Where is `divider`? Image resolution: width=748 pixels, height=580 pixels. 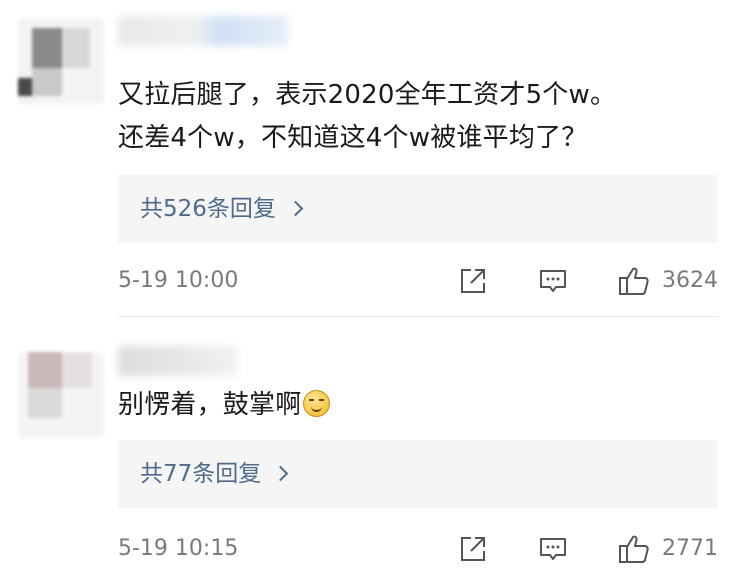
divider is located at coordinates (418, 316).